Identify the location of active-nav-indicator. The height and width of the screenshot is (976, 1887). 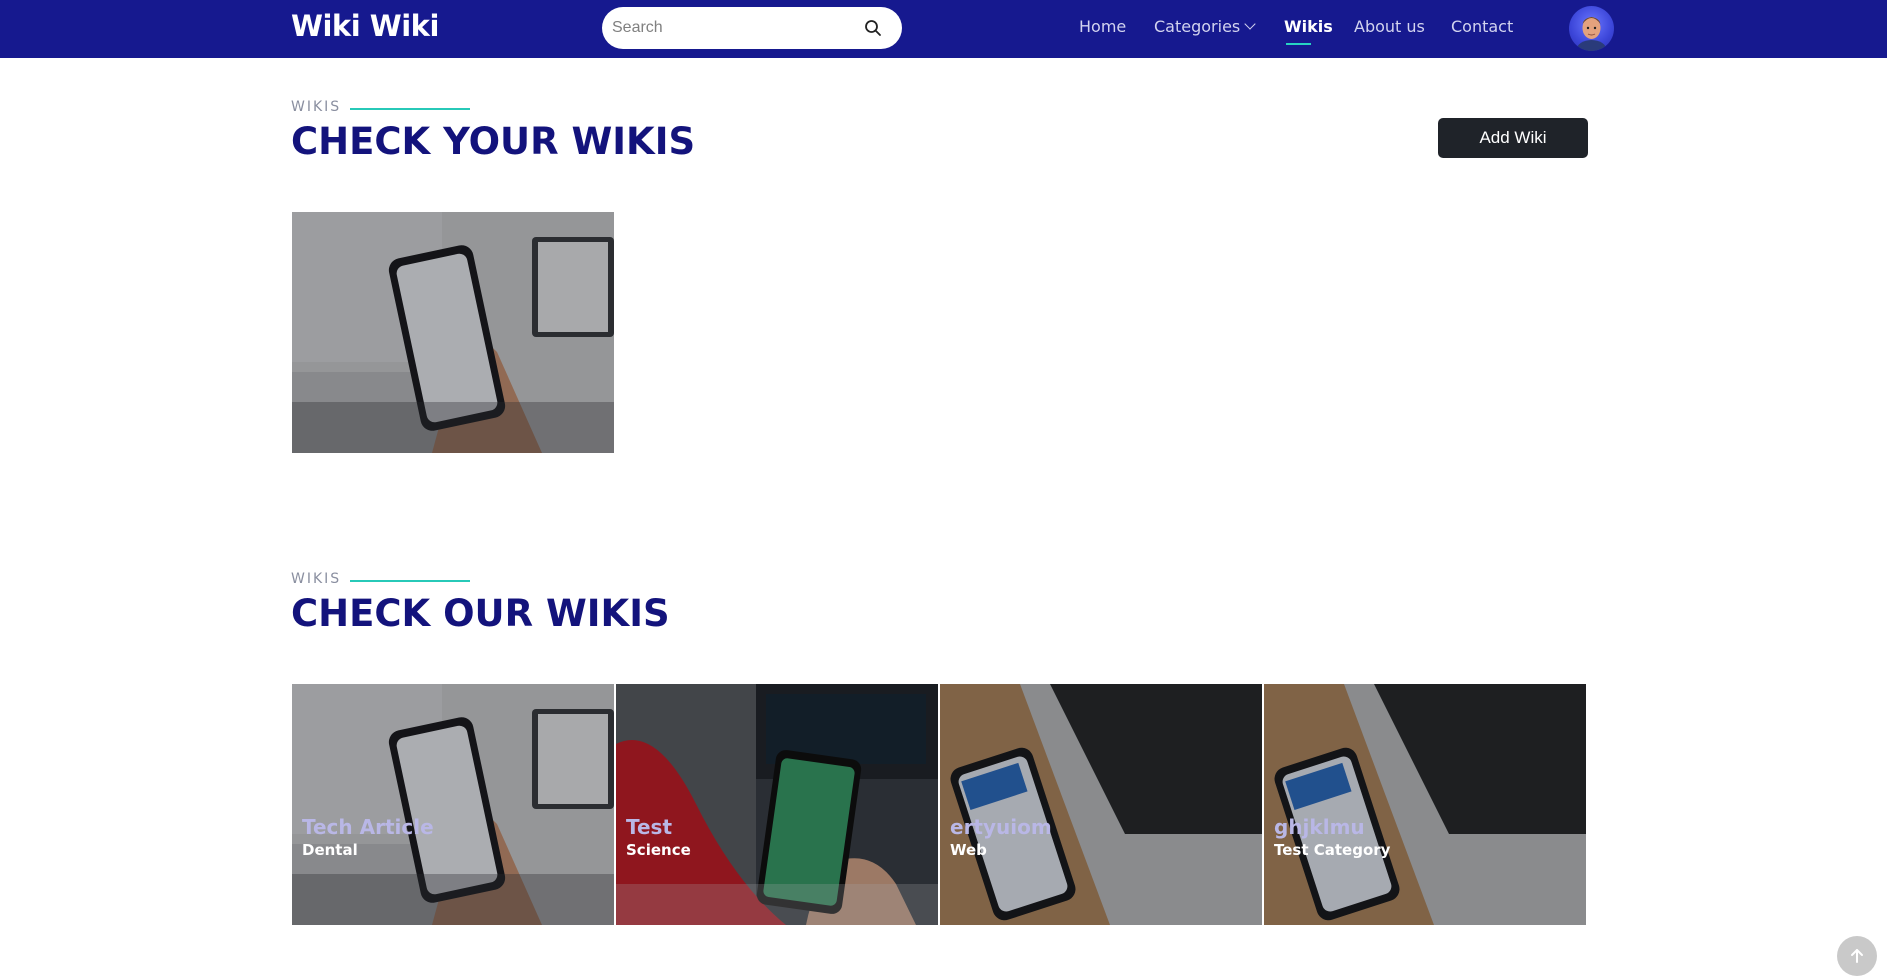
(1298, 44).